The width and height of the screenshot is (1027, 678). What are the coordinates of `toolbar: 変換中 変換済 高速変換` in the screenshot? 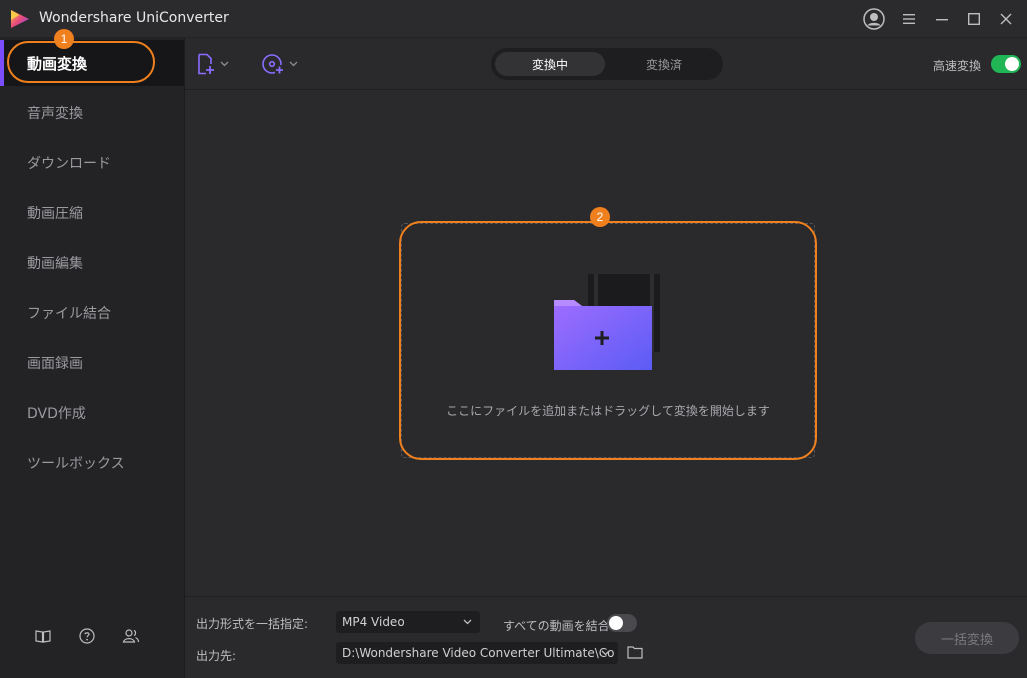 It's located at (606, 64).